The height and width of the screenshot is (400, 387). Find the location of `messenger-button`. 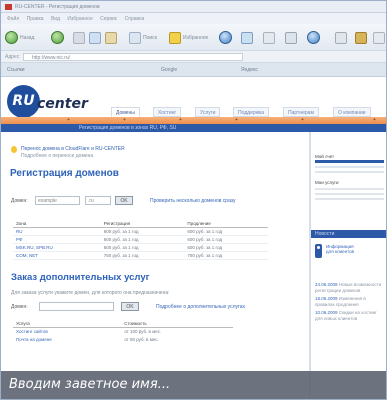

messenger-button is located at coordinates (341, 37).